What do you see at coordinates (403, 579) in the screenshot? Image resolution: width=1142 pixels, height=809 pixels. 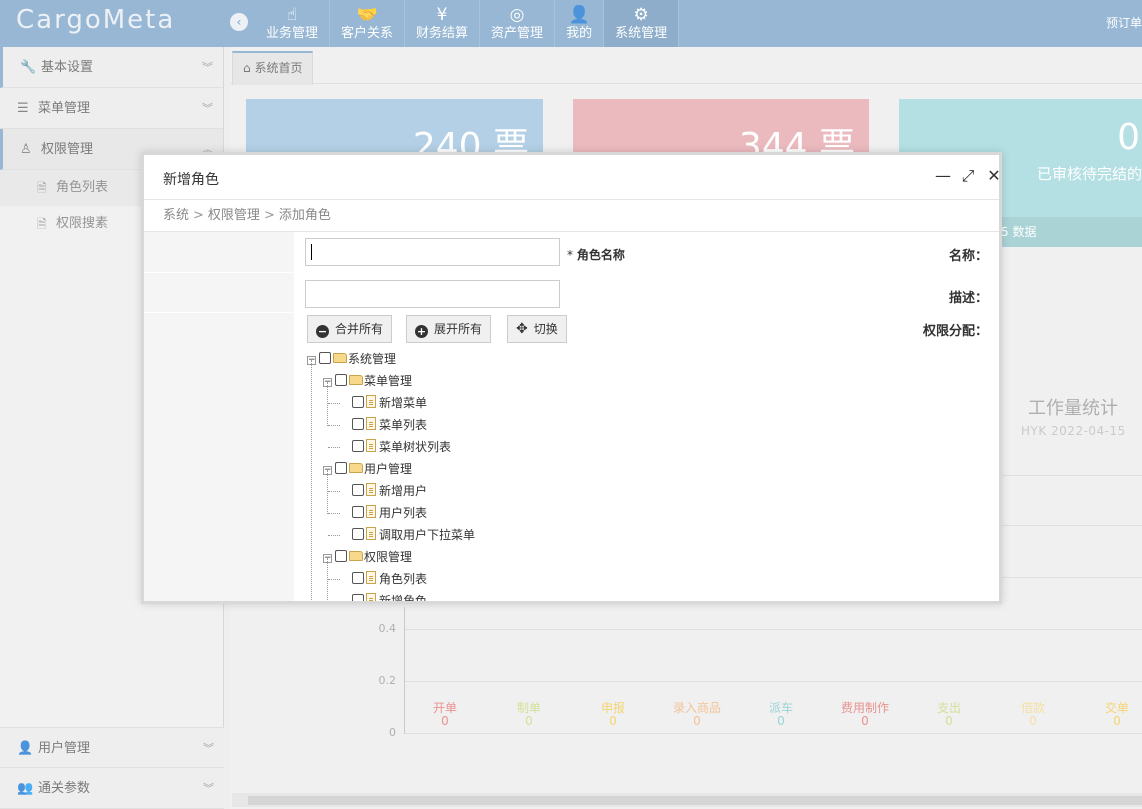 I see `tree-node-label: 角色列表` at bounding box center [403, 579].